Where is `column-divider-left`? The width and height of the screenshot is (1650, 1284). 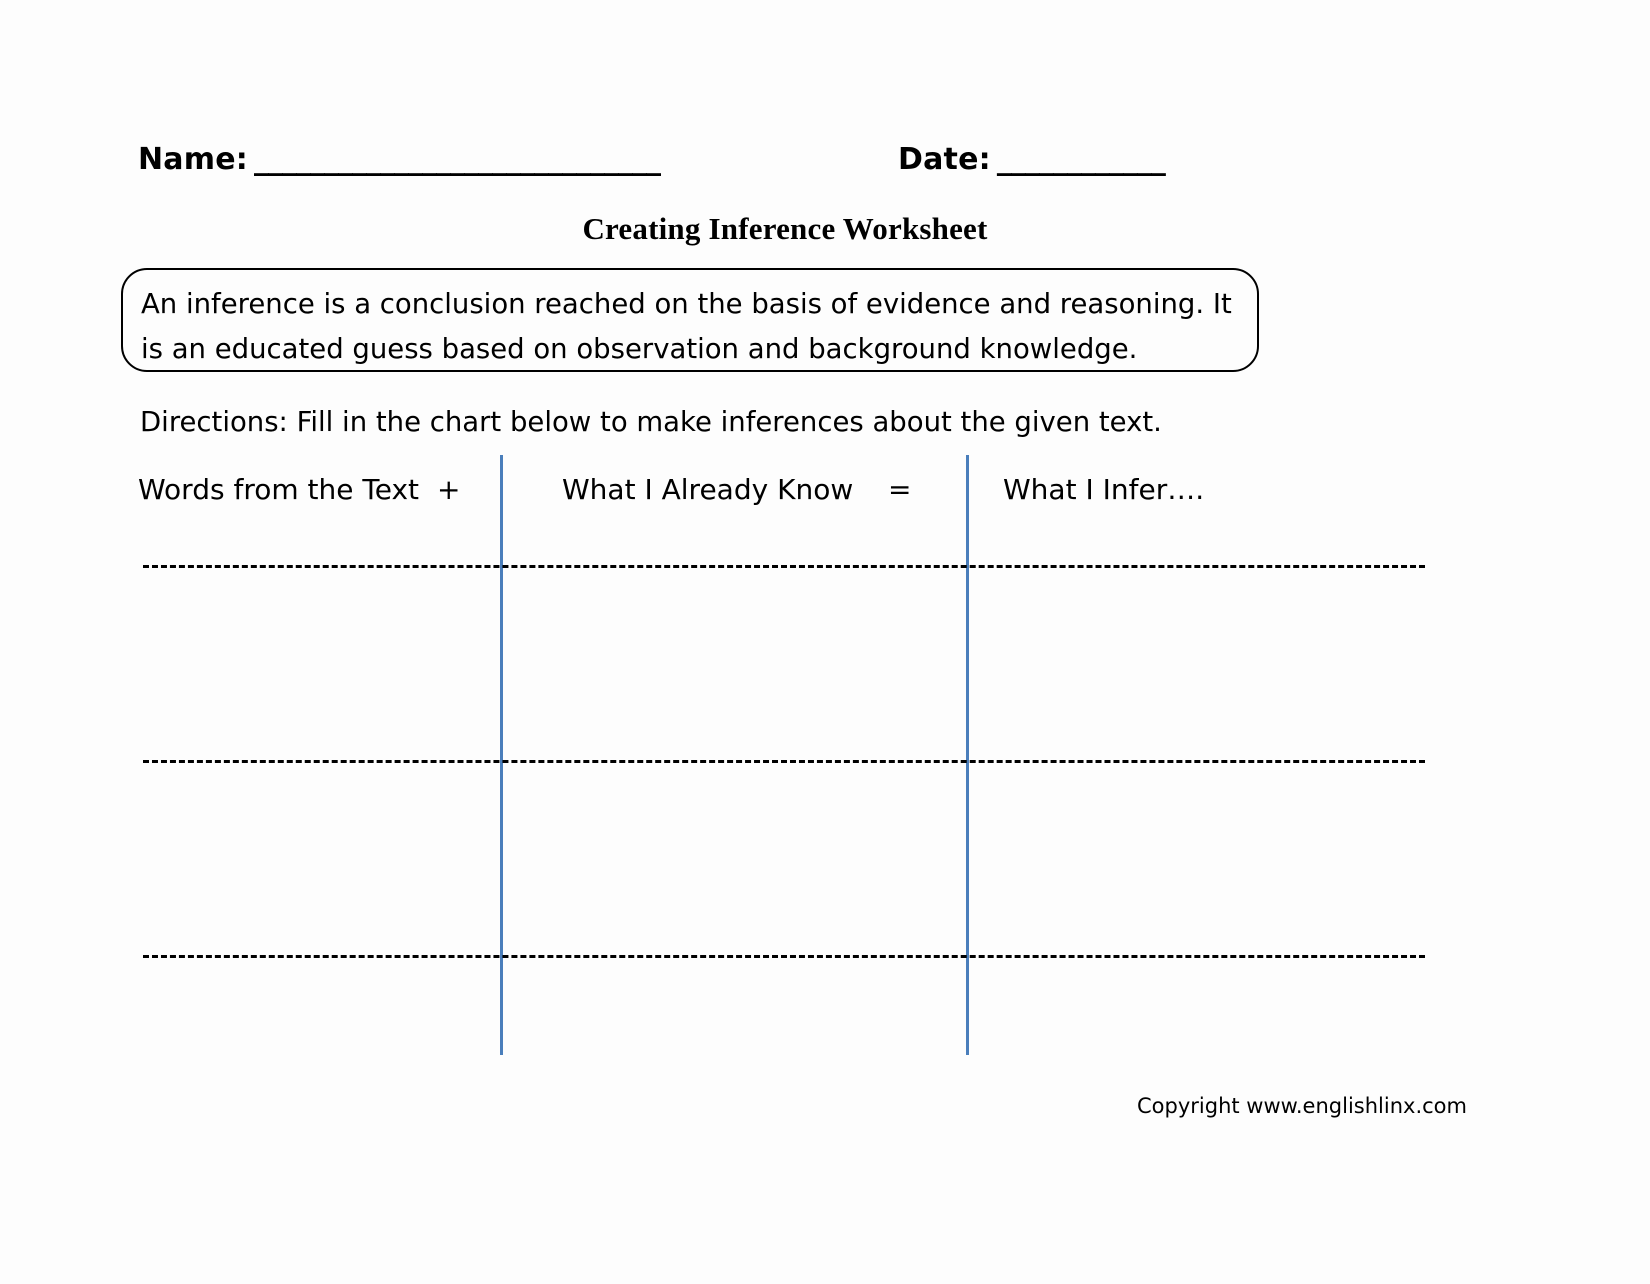
column-divider-left is located at coordinates (501, 755).